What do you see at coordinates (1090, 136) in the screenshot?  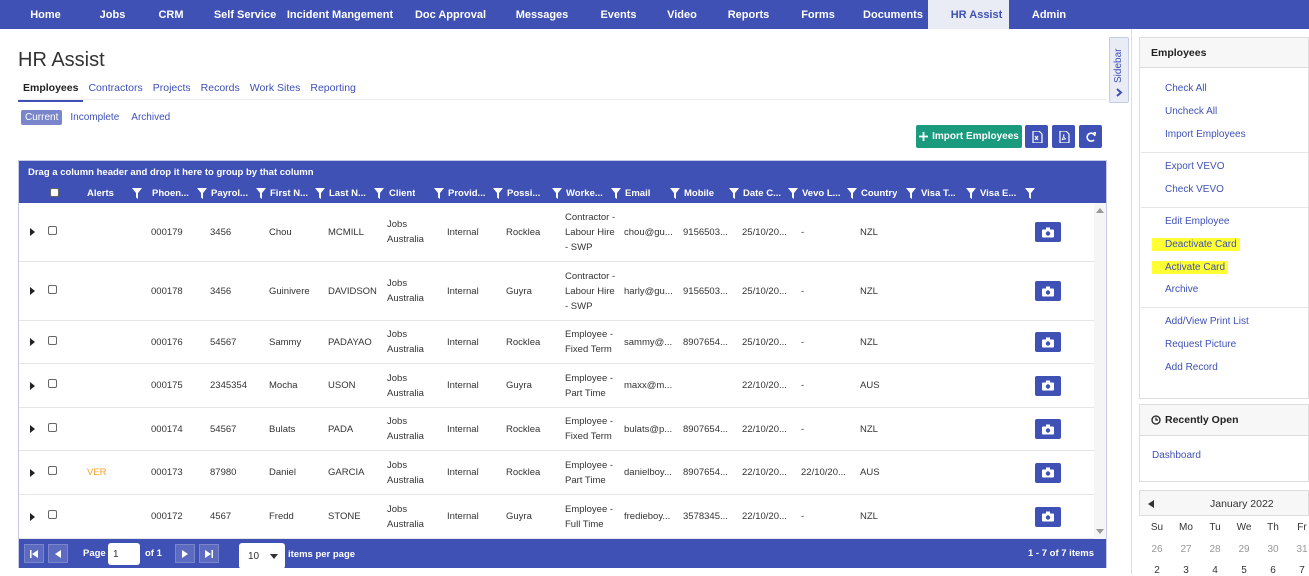 I see `refresh-button` at bounding box center [1090, 136].